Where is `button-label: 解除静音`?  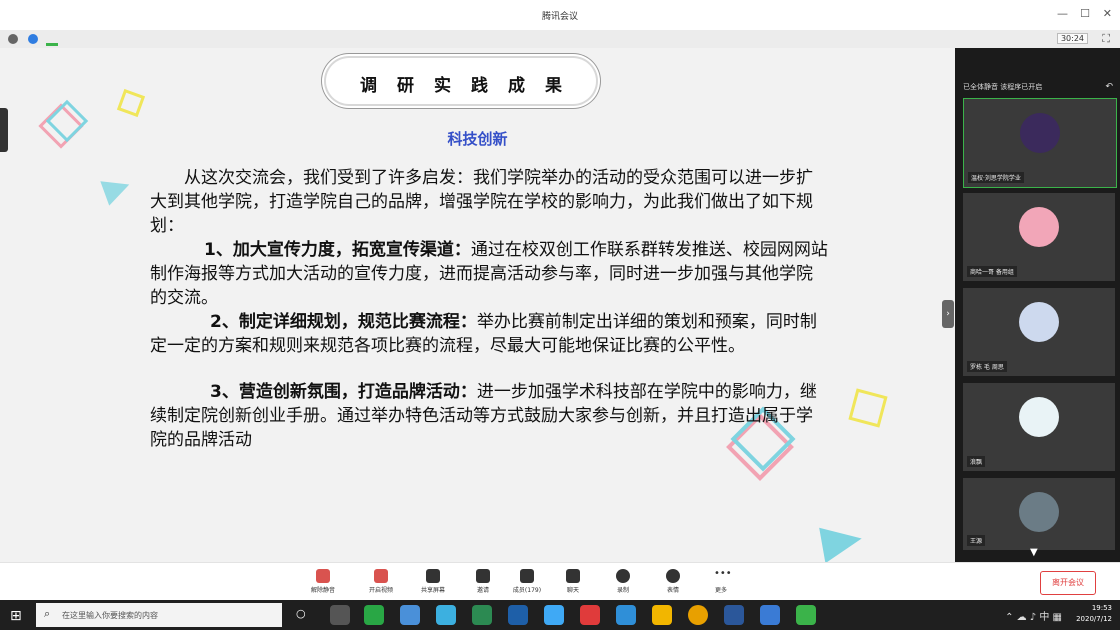
button-label: 解除静音 is located at coordinates (322, 590).